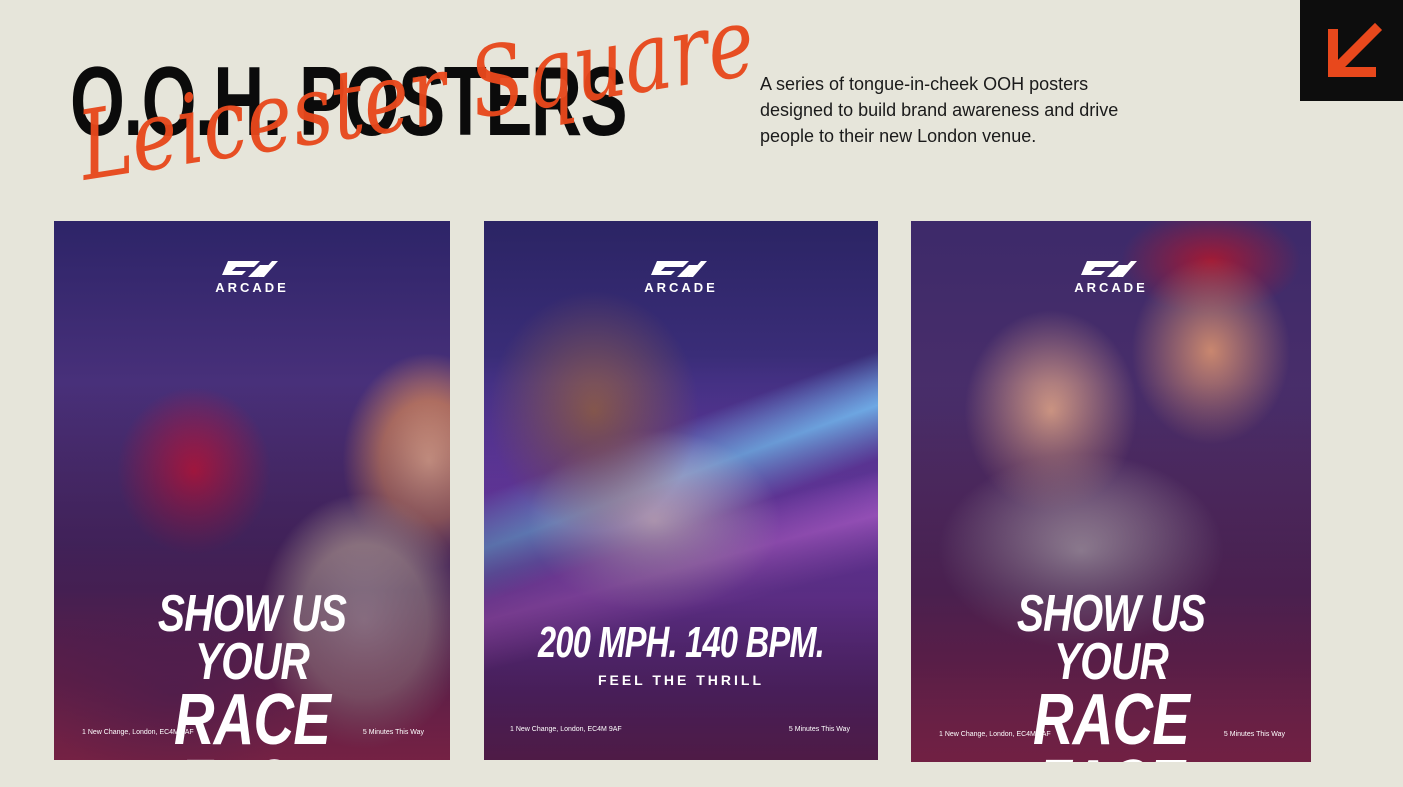  I want to click on headline-line-1: 200 MPH. 140 BPM., so click(681, 642).